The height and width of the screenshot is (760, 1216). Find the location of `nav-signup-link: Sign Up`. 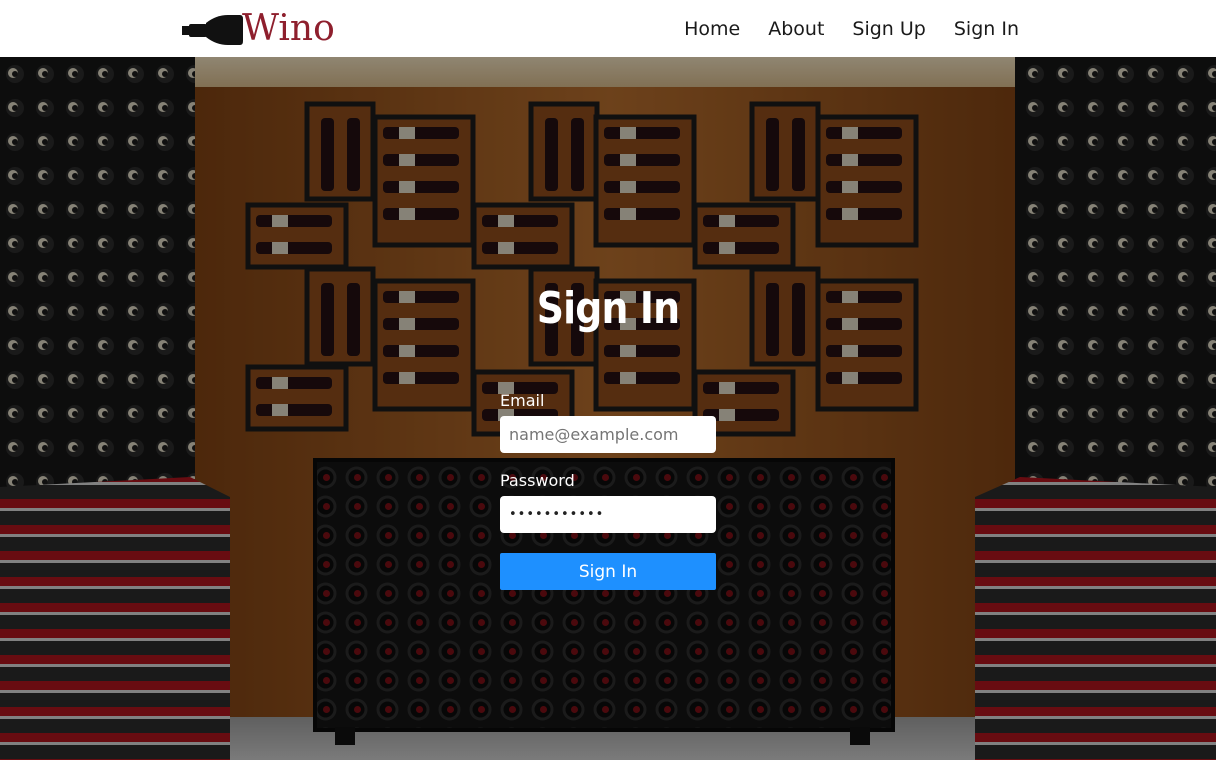

nav-signup-link: Sign Up is located at coordinates (888, 29).